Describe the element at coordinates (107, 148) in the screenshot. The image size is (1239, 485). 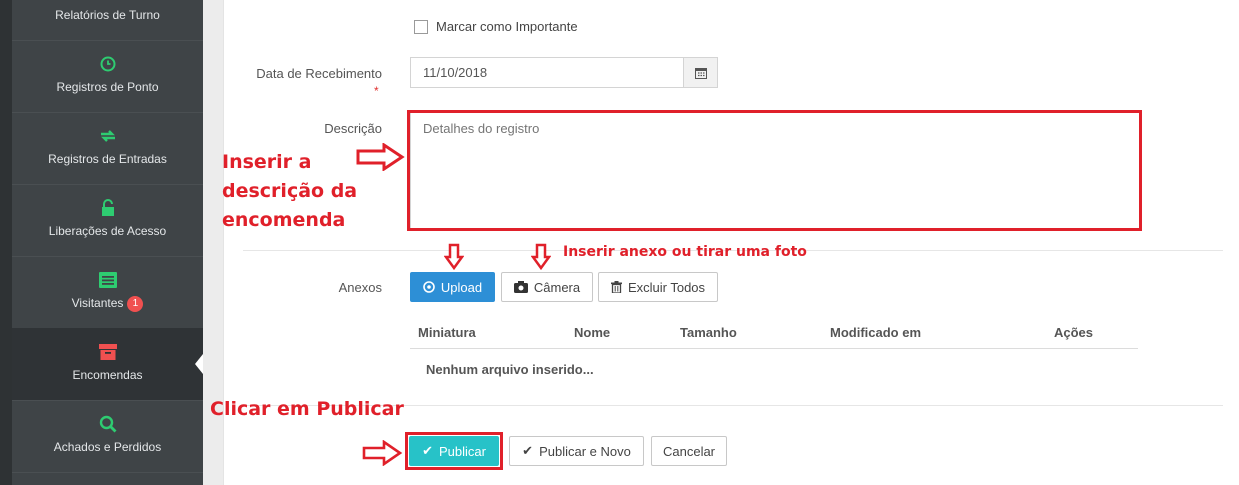
I see `sidebar-item-registros-de-entradas: Registros de Entradas` at that location.